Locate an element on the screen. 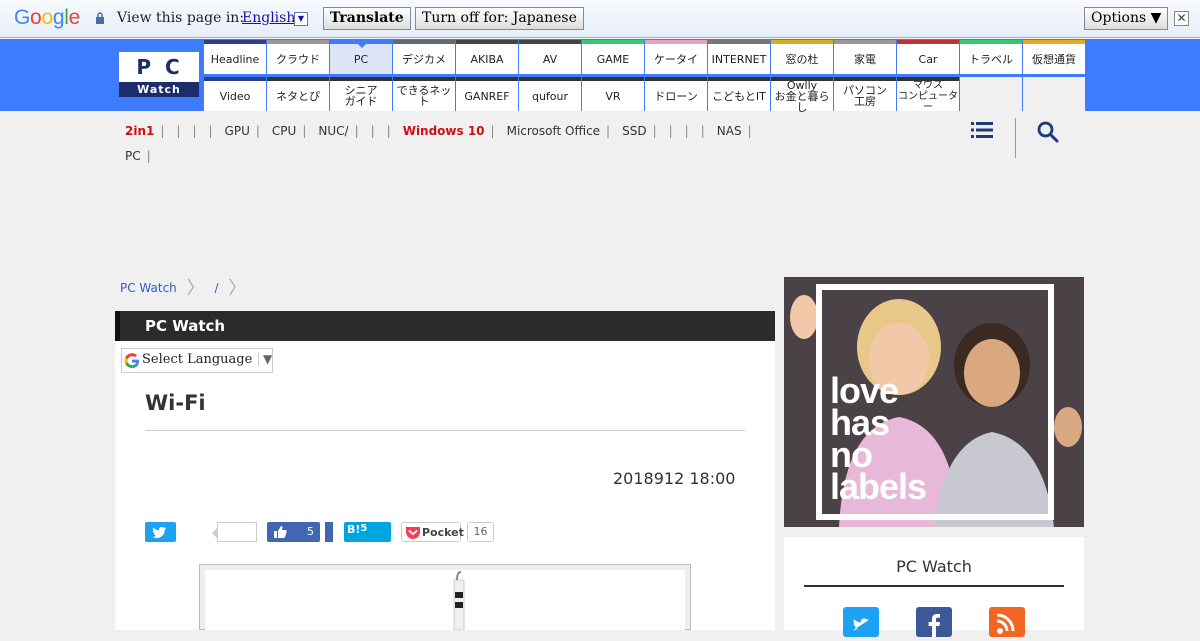 The height and width of the screenshot is (641, 1200). nav-sub-label: VR is located at coordinates (613, 96).